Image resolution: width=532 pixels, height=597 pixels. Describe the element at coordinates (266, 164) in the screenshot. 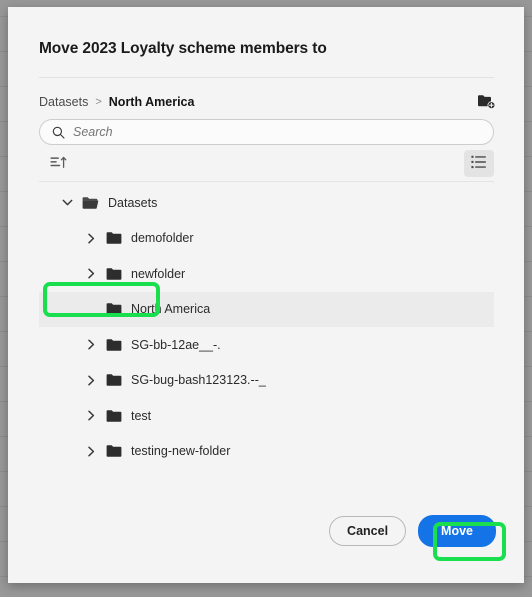

I see `tree-toolbar` at that location.